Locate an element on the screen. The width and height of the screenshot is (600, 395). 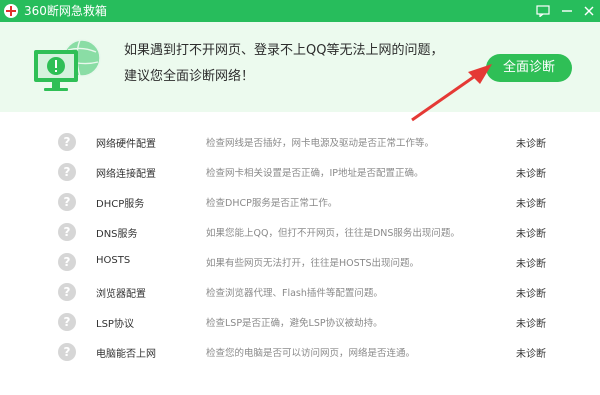
check-name: LSP协议 is located at coordinates (115, 324).